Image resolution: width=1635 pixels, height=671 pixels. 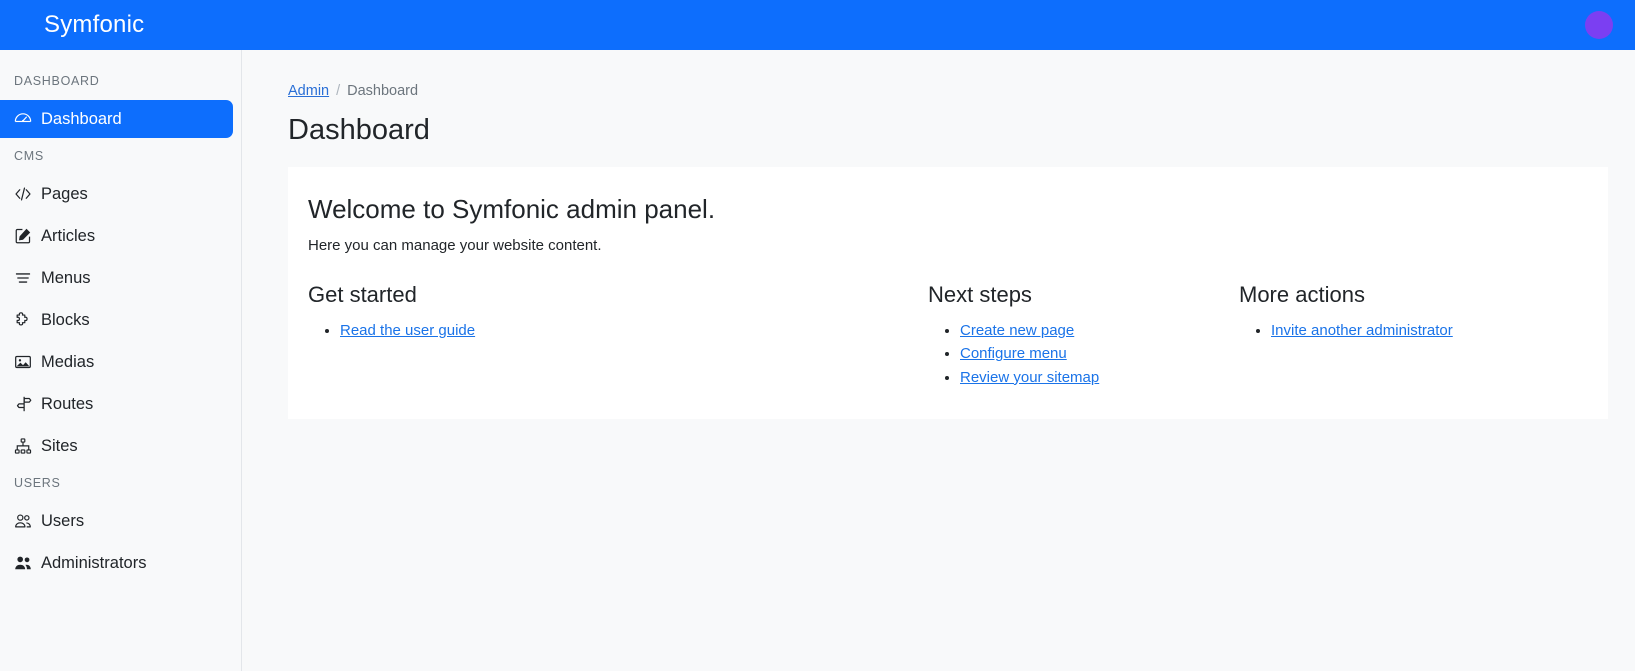 I want to click on card-link-review-your-sitemap: Review your sitemap, so click(x=1029, y=377).